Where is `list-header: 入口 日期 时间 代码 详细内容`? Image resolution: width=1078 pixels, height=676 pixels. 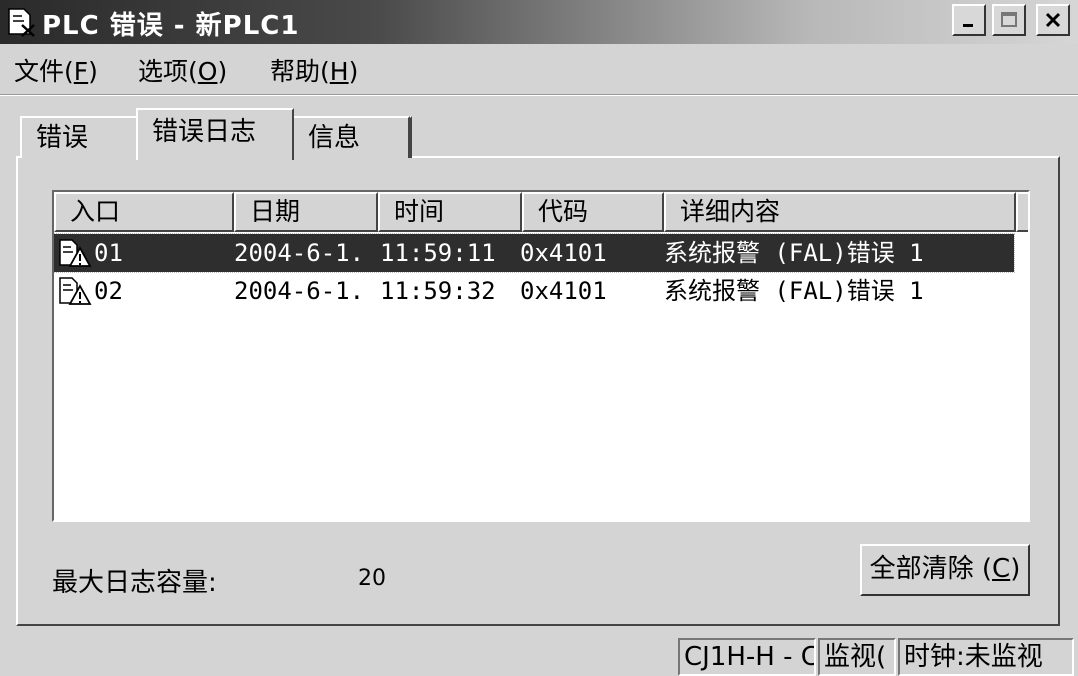 list-header: 入口 日期 时间 代码 详细内容 is located at coordinates (541, 212).